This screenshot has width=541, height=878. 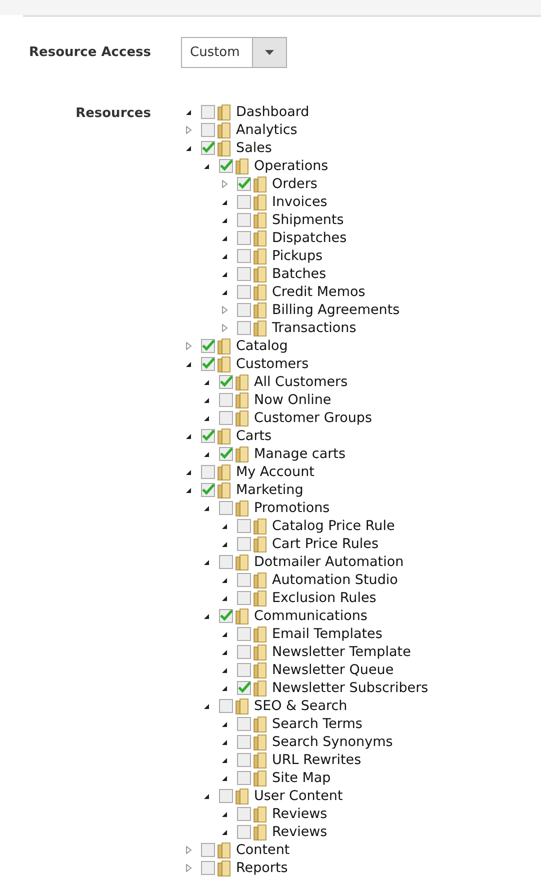 What do you see at coordinates (314, 328) in the screenshot?
I see `tree-item-label: Transactions` at bounding box center [314, 328].